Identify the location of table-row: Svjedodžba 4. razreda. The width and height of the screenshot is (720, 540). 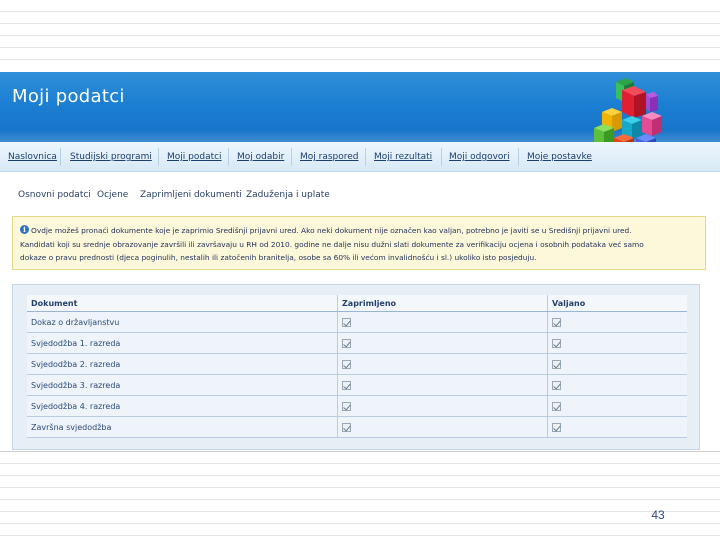
(357, 406).